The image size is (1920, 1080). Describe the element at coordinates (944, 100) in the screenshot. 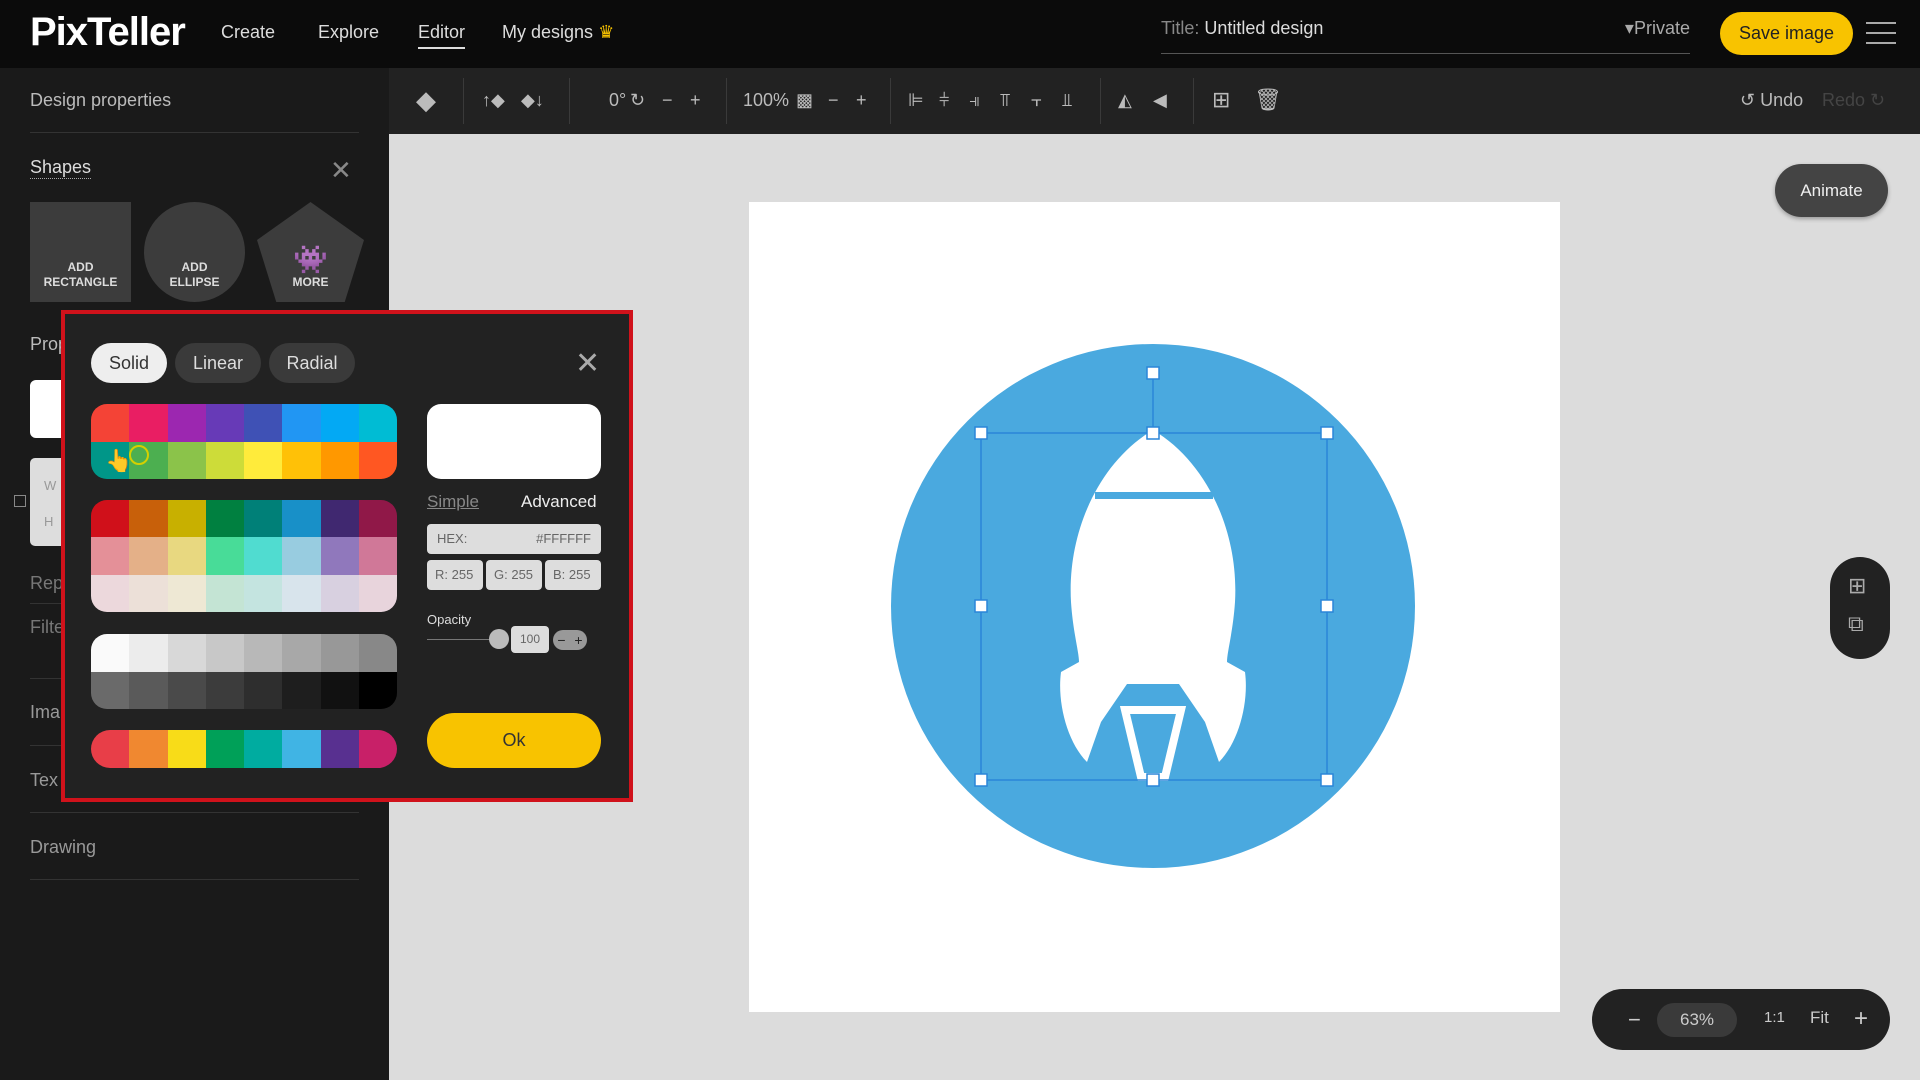

I see `align-center-icon: ⫩` at that location.